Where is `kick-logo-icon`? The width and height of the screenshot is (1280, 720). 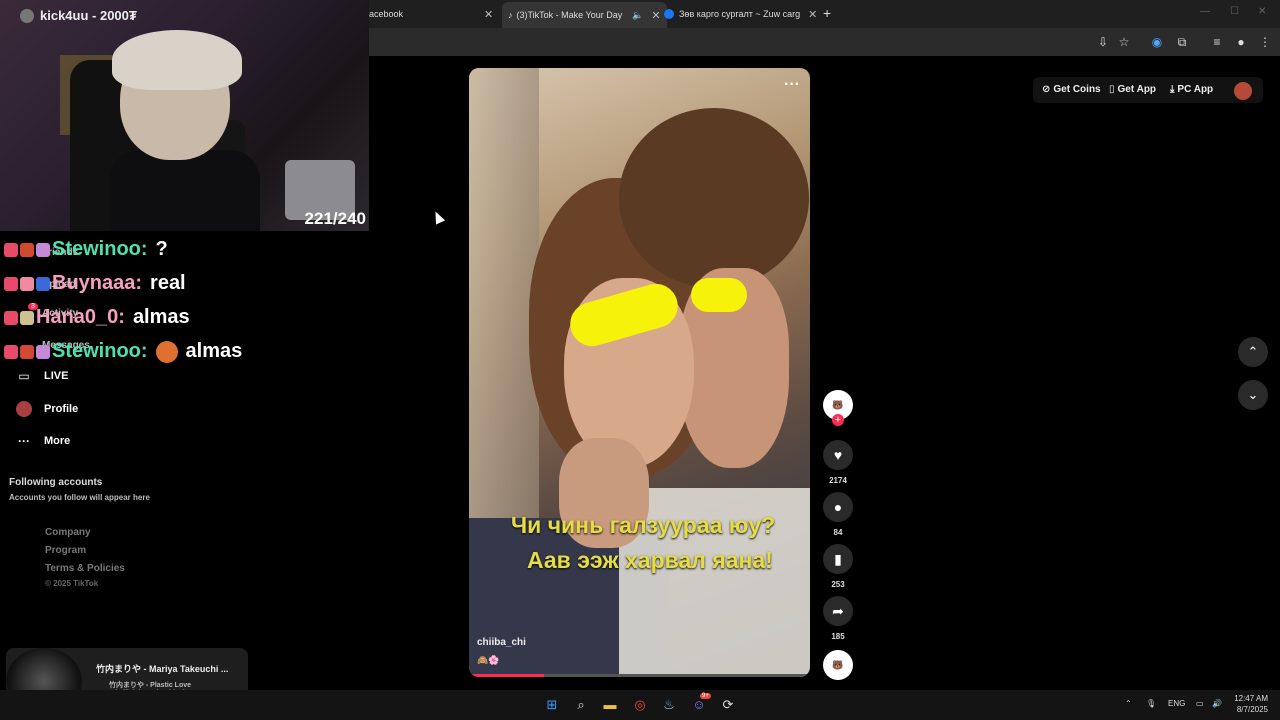 kick-logo-icon is located at coordinates (27, 15).